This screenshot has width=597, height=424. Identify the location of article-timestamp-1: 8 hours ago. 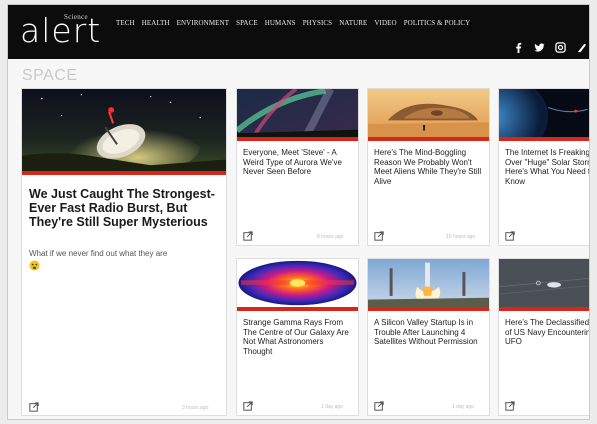
(330, 237).